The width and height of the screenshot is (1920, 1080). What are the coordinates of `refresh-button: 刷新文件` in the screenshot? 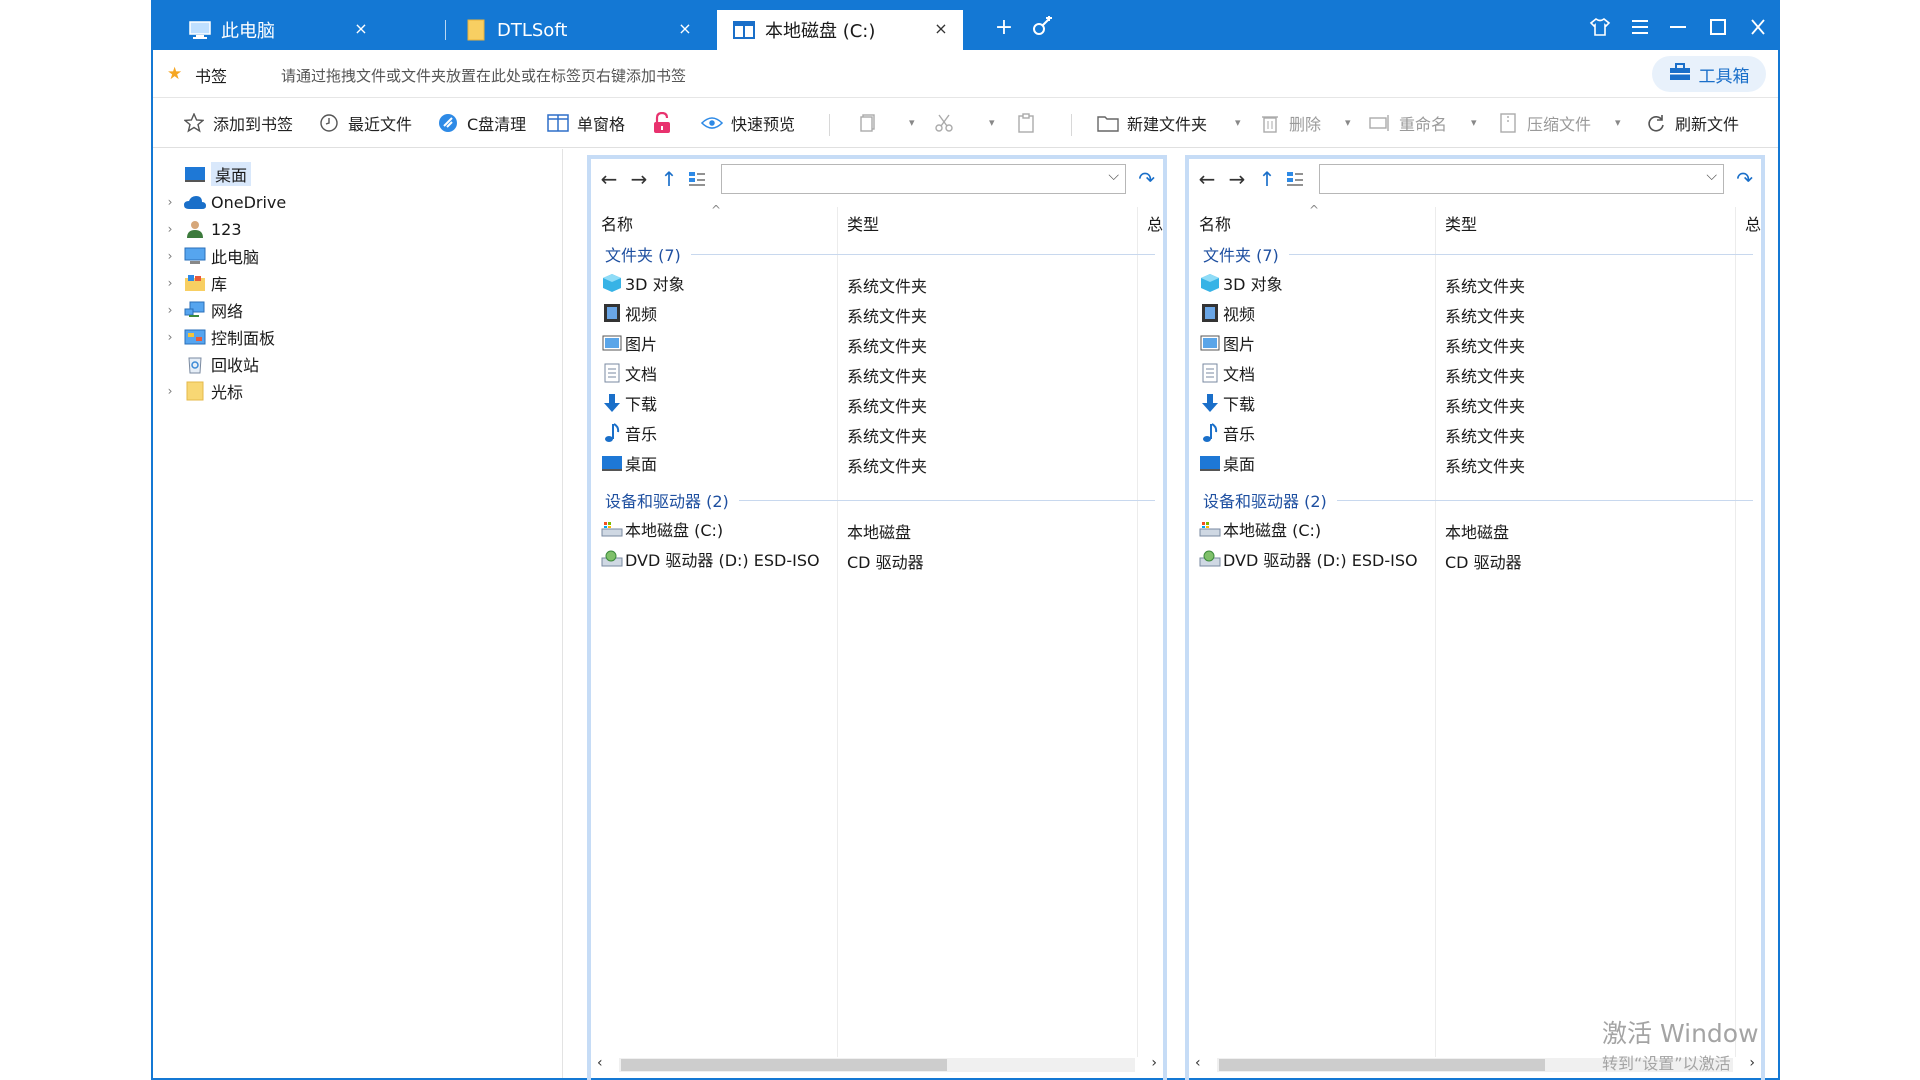 It's located at (1692, 123).